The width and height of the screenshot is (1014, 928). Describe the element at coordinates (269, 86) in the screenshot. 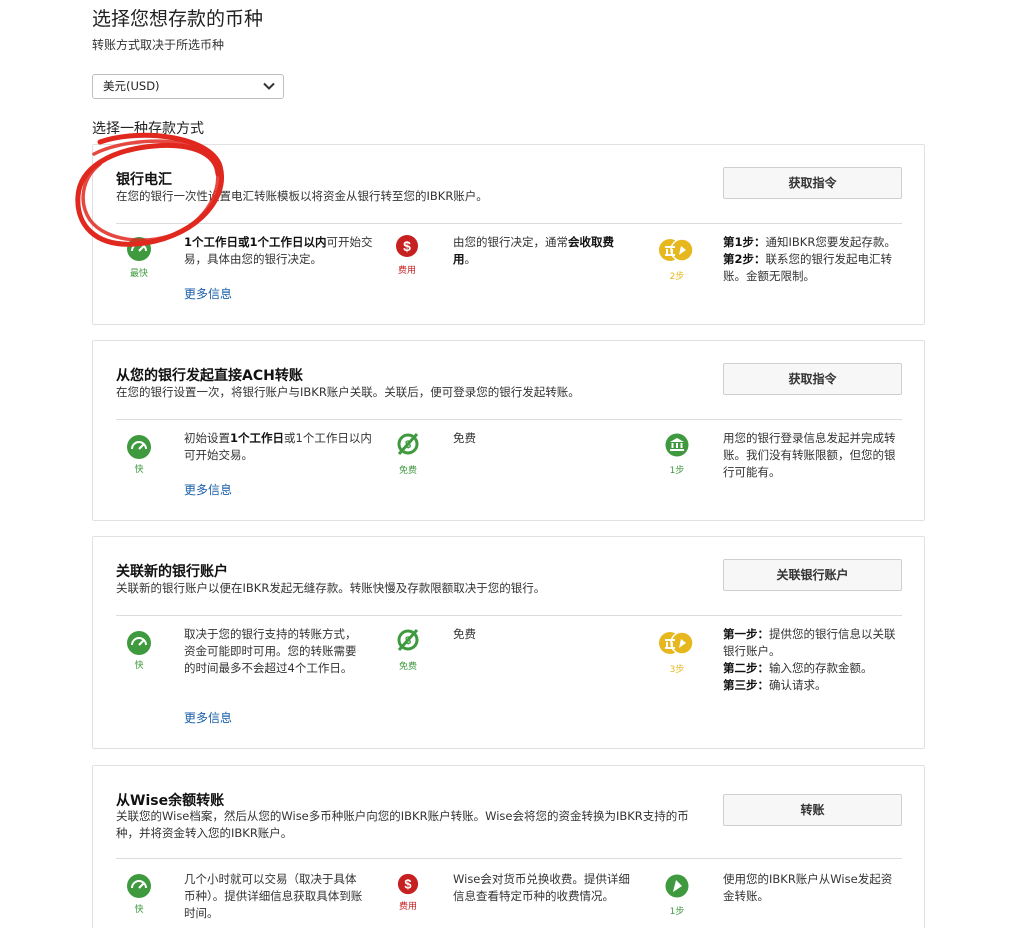

I see `chevron-down-icon` at that location.